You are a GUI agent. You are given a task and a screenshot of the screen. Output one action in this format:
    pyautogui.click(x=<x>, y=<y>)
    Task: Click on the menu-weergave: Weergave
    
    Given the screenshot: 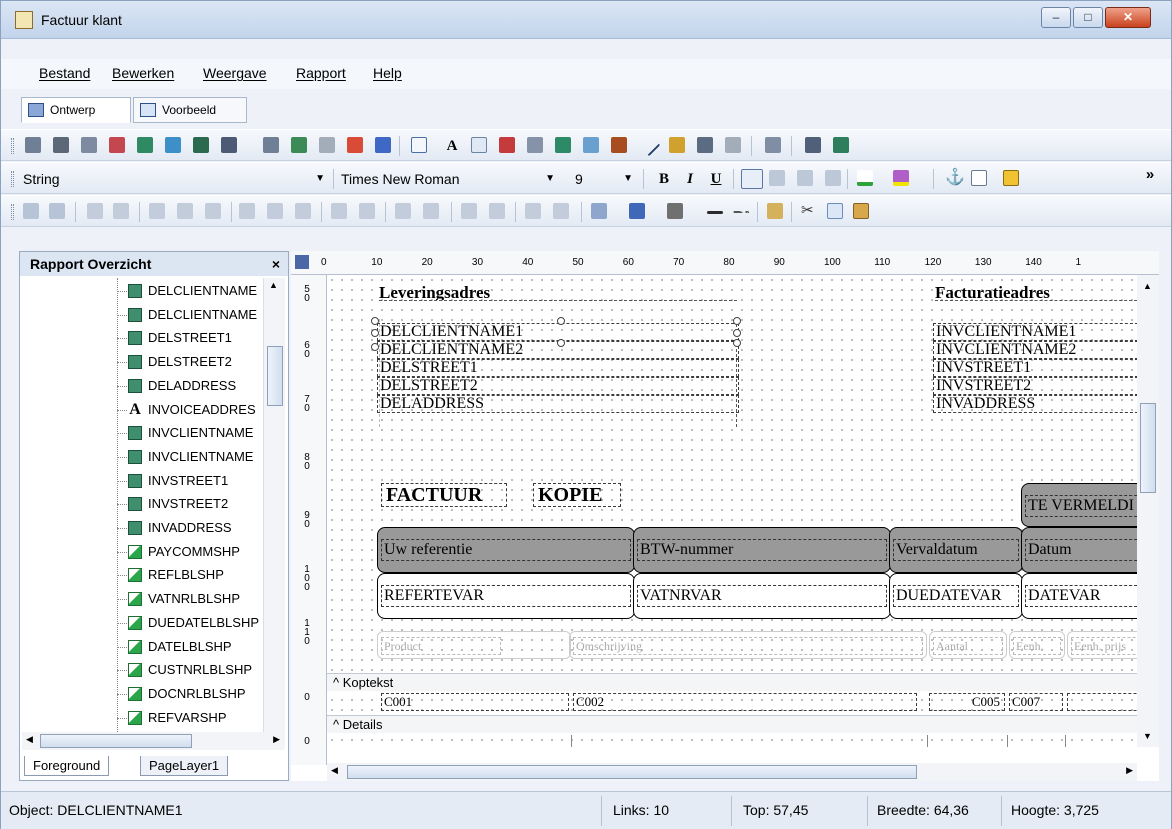 What is the action you would take?
    pyautogui.click(x=235, y=73)
    